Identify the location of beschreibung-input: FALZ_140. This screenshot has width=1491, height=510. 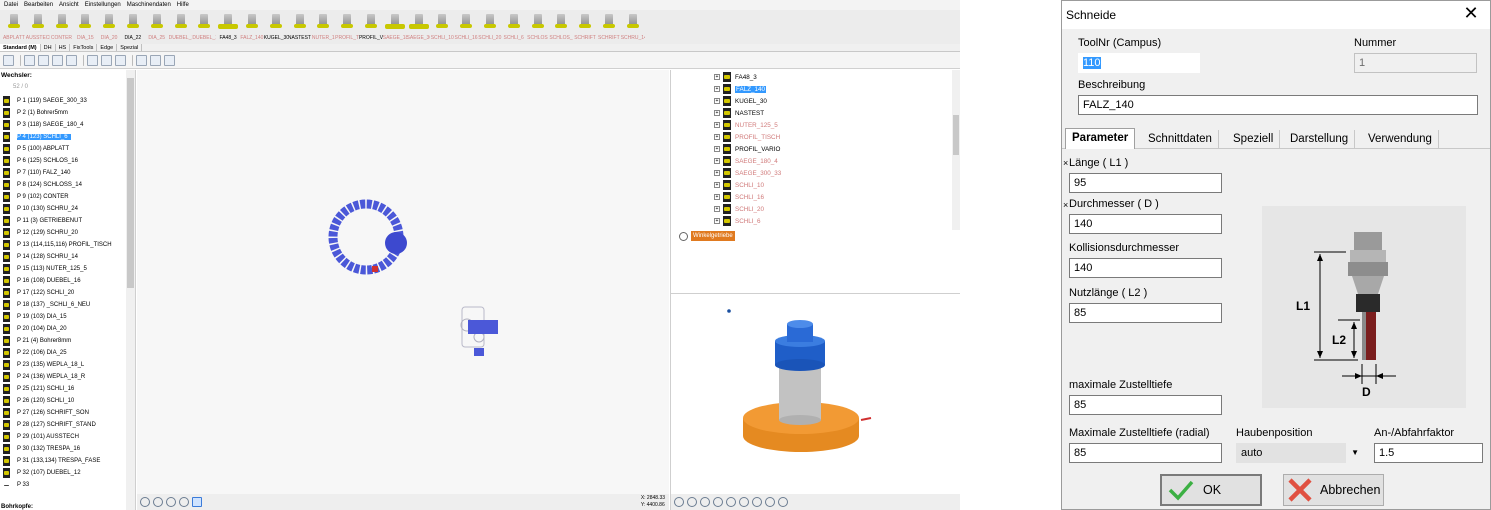
(1278, 105).